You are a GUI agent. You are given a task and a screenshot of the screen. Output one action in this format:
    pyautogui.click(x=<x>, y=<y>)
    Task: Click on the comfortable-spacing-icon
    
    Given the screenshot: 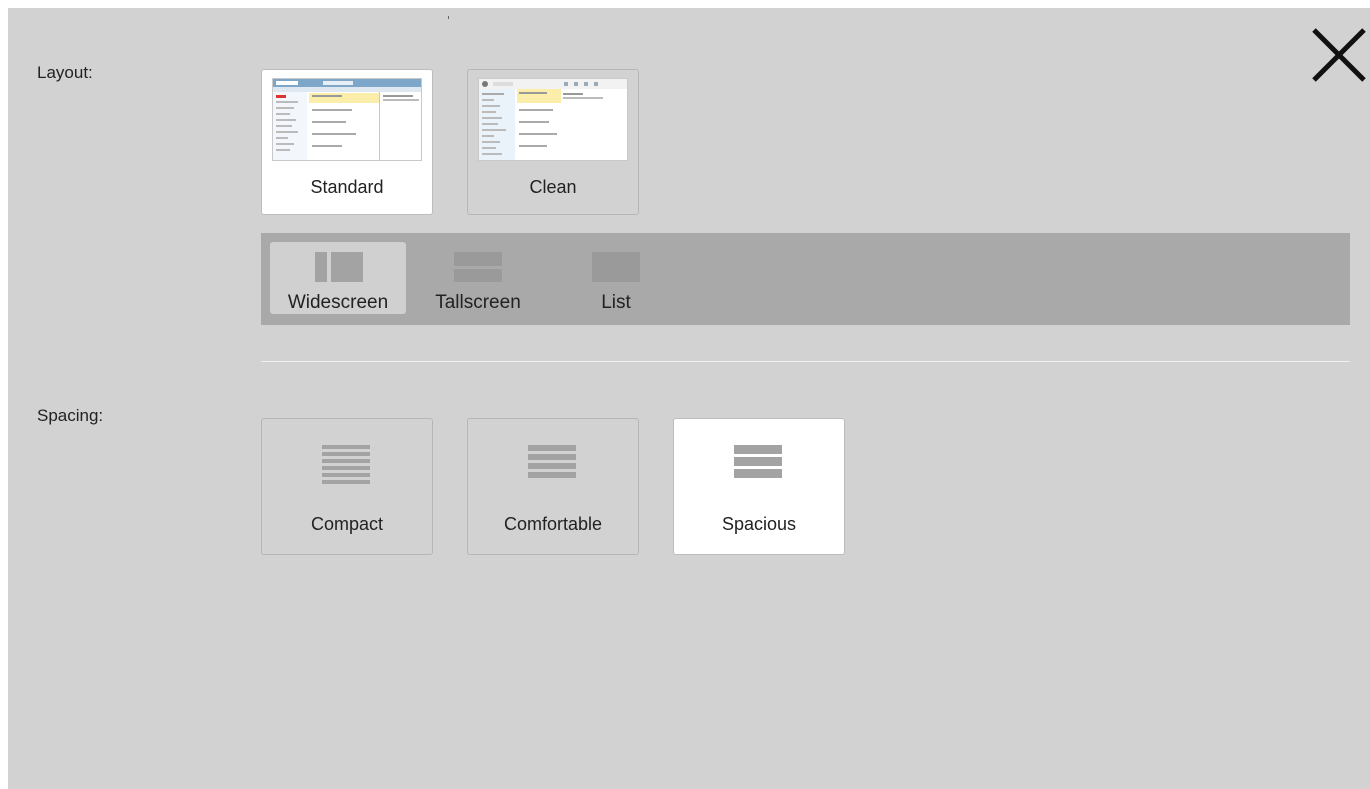 What is the action you would take?
    pyautogui.click(x=552, y=461)
    